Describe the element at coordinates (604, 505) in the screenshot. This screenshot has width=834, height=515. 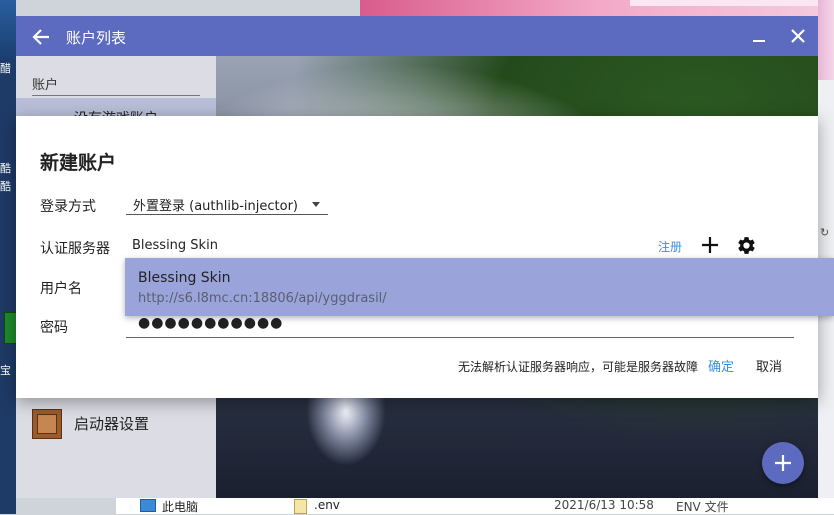
I see `explorer-file-date: 2021/6/13 10:58` at that location.